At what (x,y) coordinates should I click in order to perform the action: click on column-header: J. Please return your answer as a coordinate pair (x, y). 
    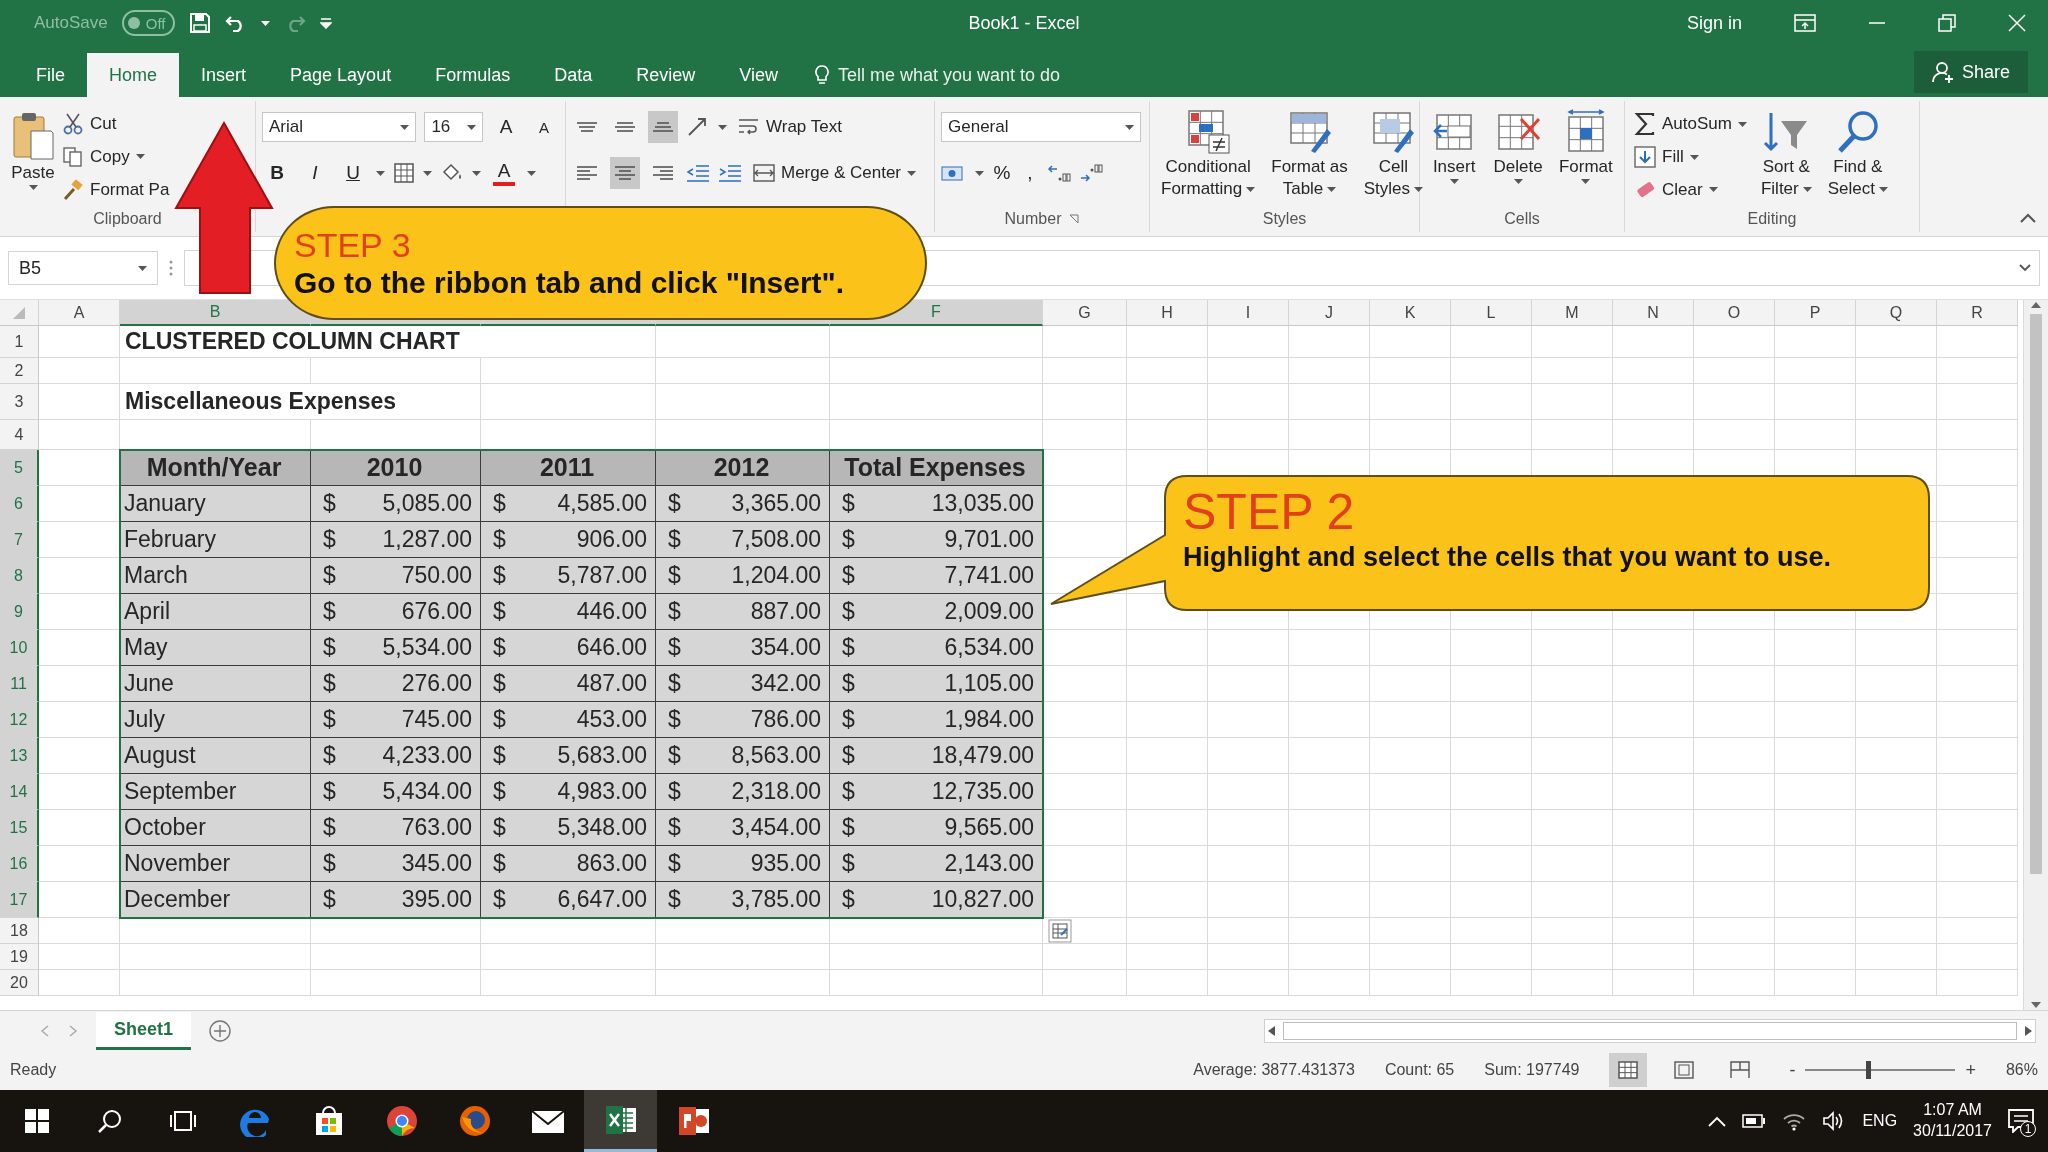
    Looking at the image, I should click on (1329, 313).